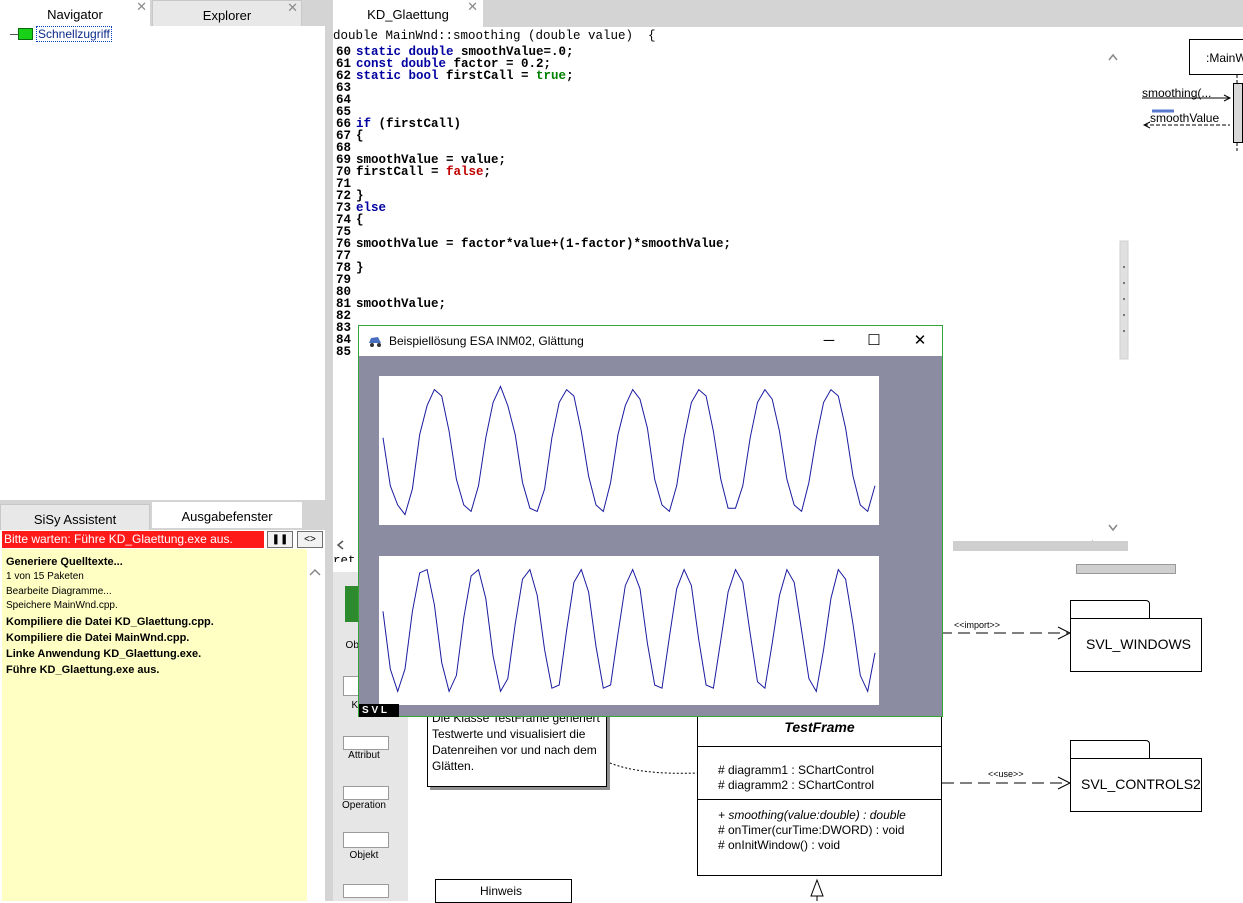 The width and height of the screenshot is (1243, 903). What do you see at coordinates (379, 710) in the screenshot?
I see `svl-logo: S V L` at bounding box center [379, 710].